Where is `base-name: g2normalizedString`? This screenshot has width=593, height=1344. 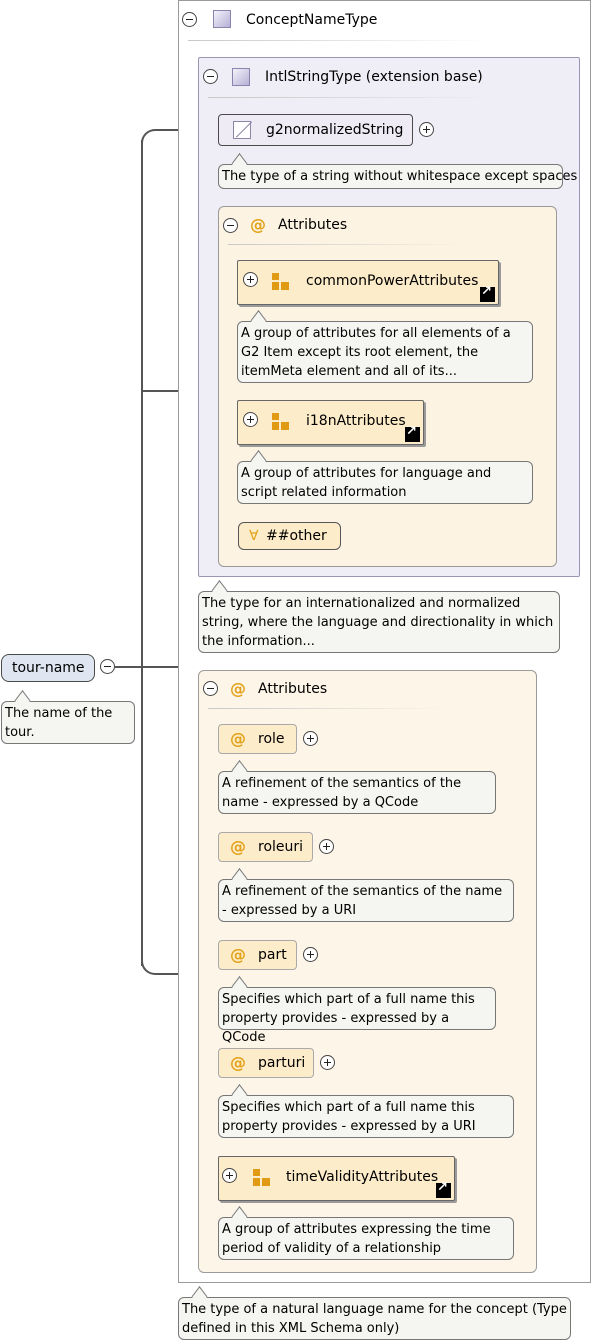
base-name: g2normalizedString is located at coordinates (335, 130).